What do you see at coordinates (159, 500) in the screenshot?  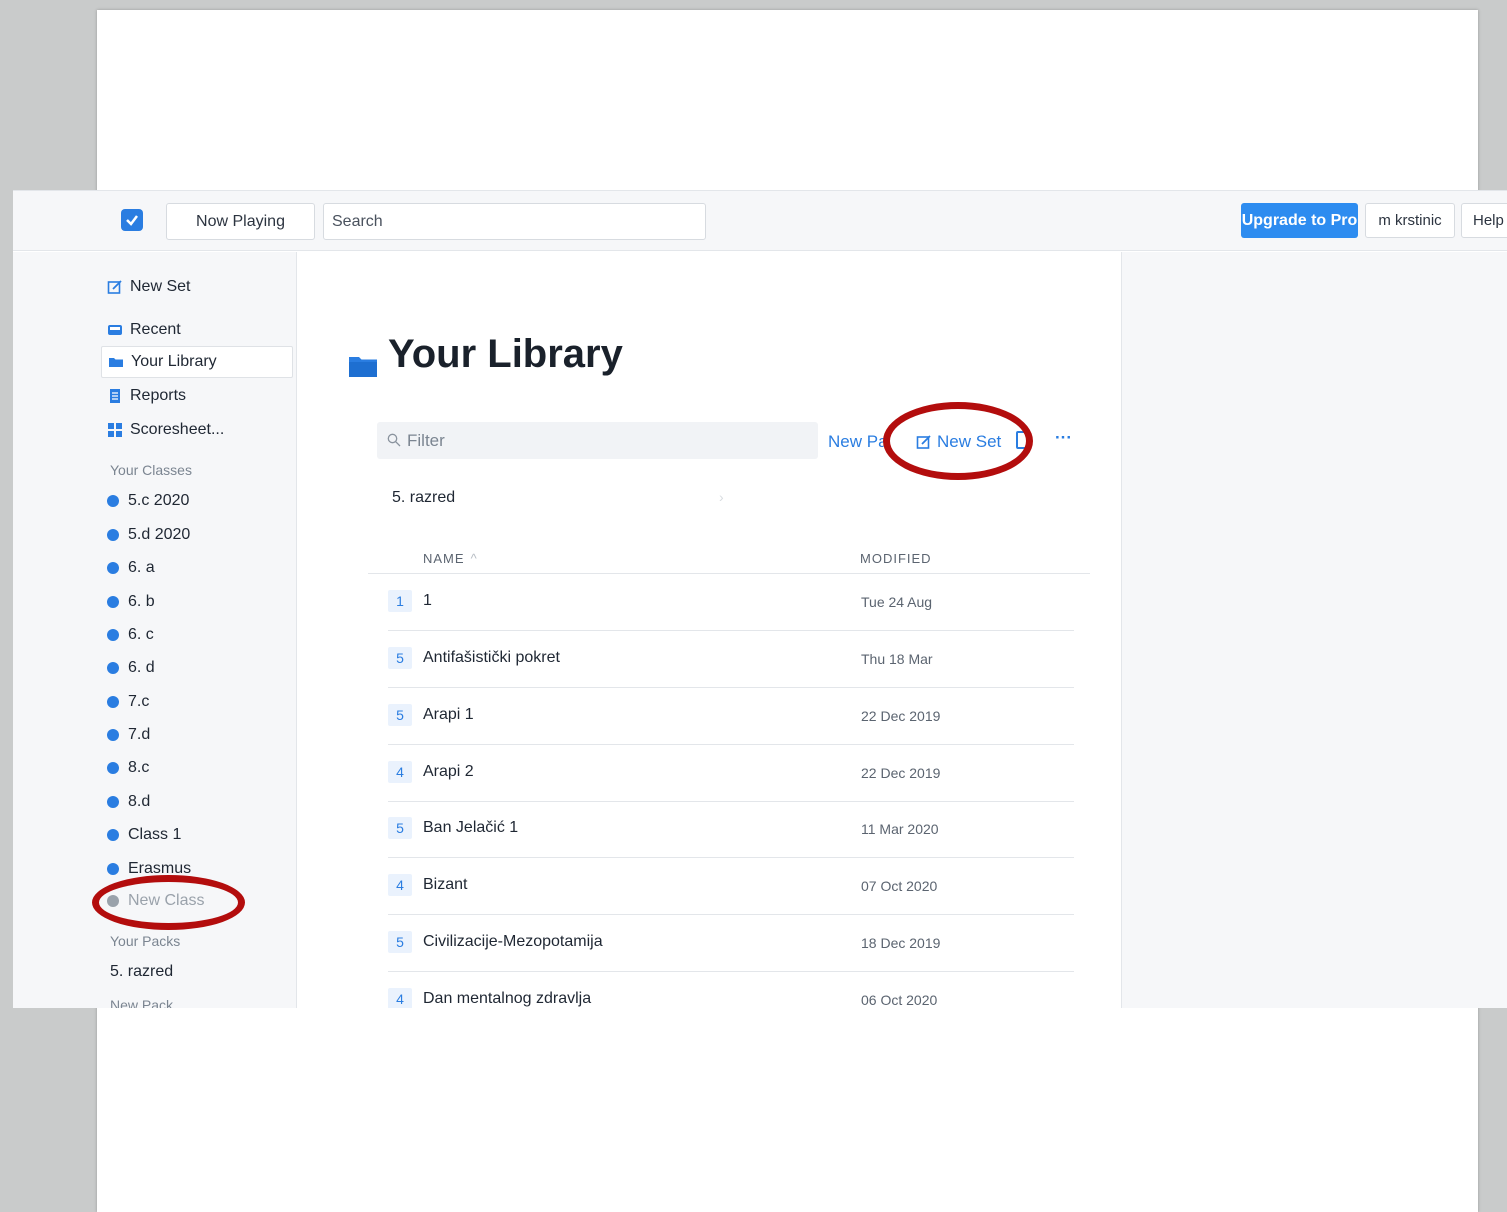 I see `sidebar-item-label: 5.c 2020` at bounding box center [159, 500].